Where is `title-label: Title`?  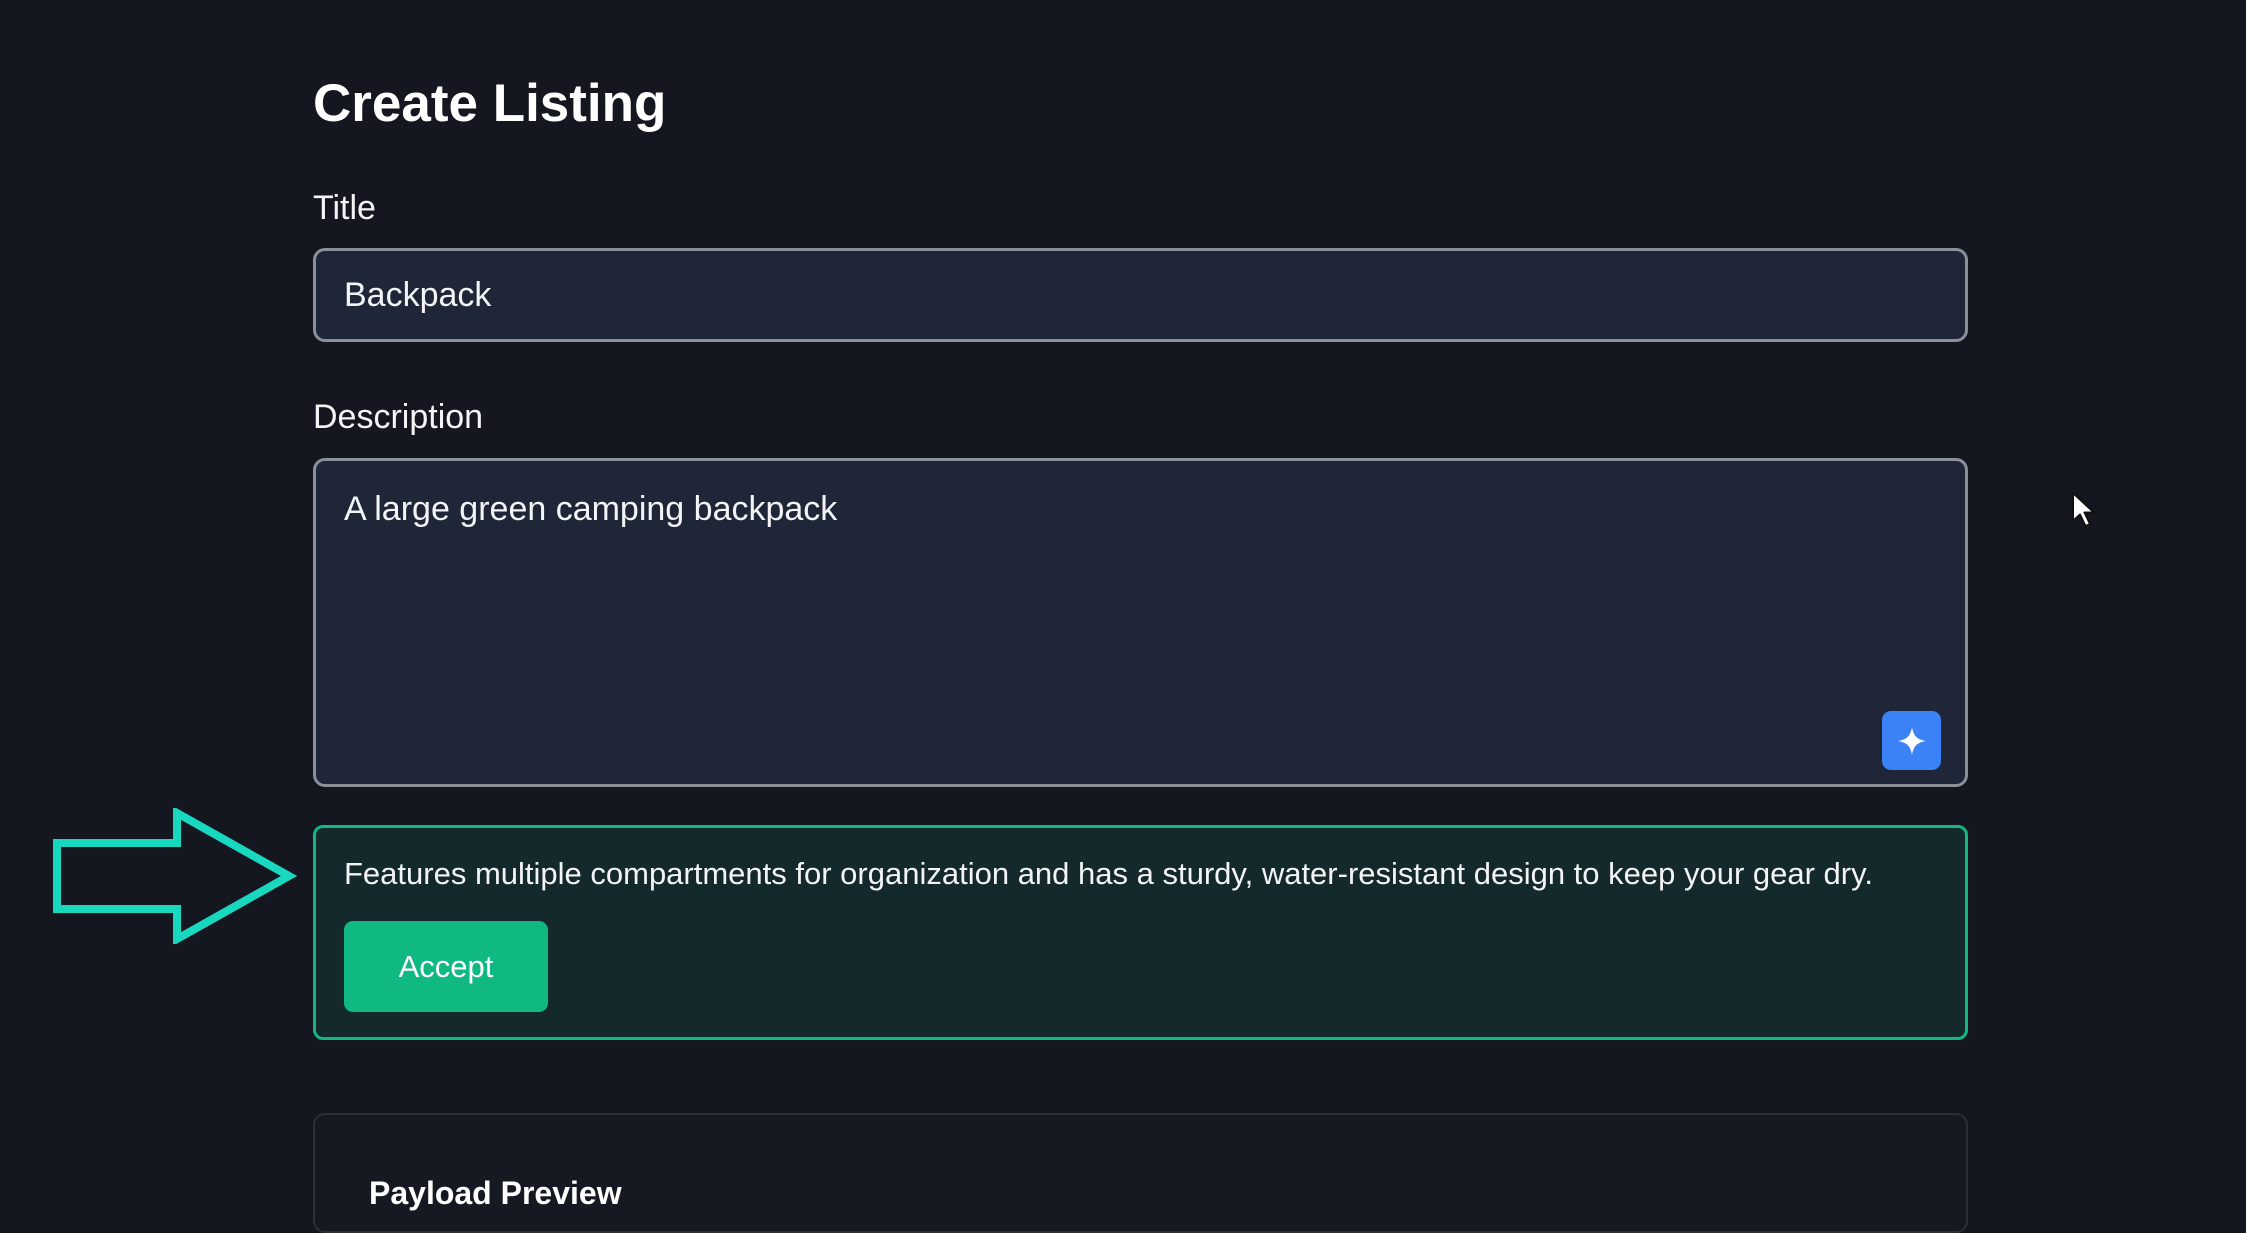 title-label: Title is located at coordinates (344, 208).